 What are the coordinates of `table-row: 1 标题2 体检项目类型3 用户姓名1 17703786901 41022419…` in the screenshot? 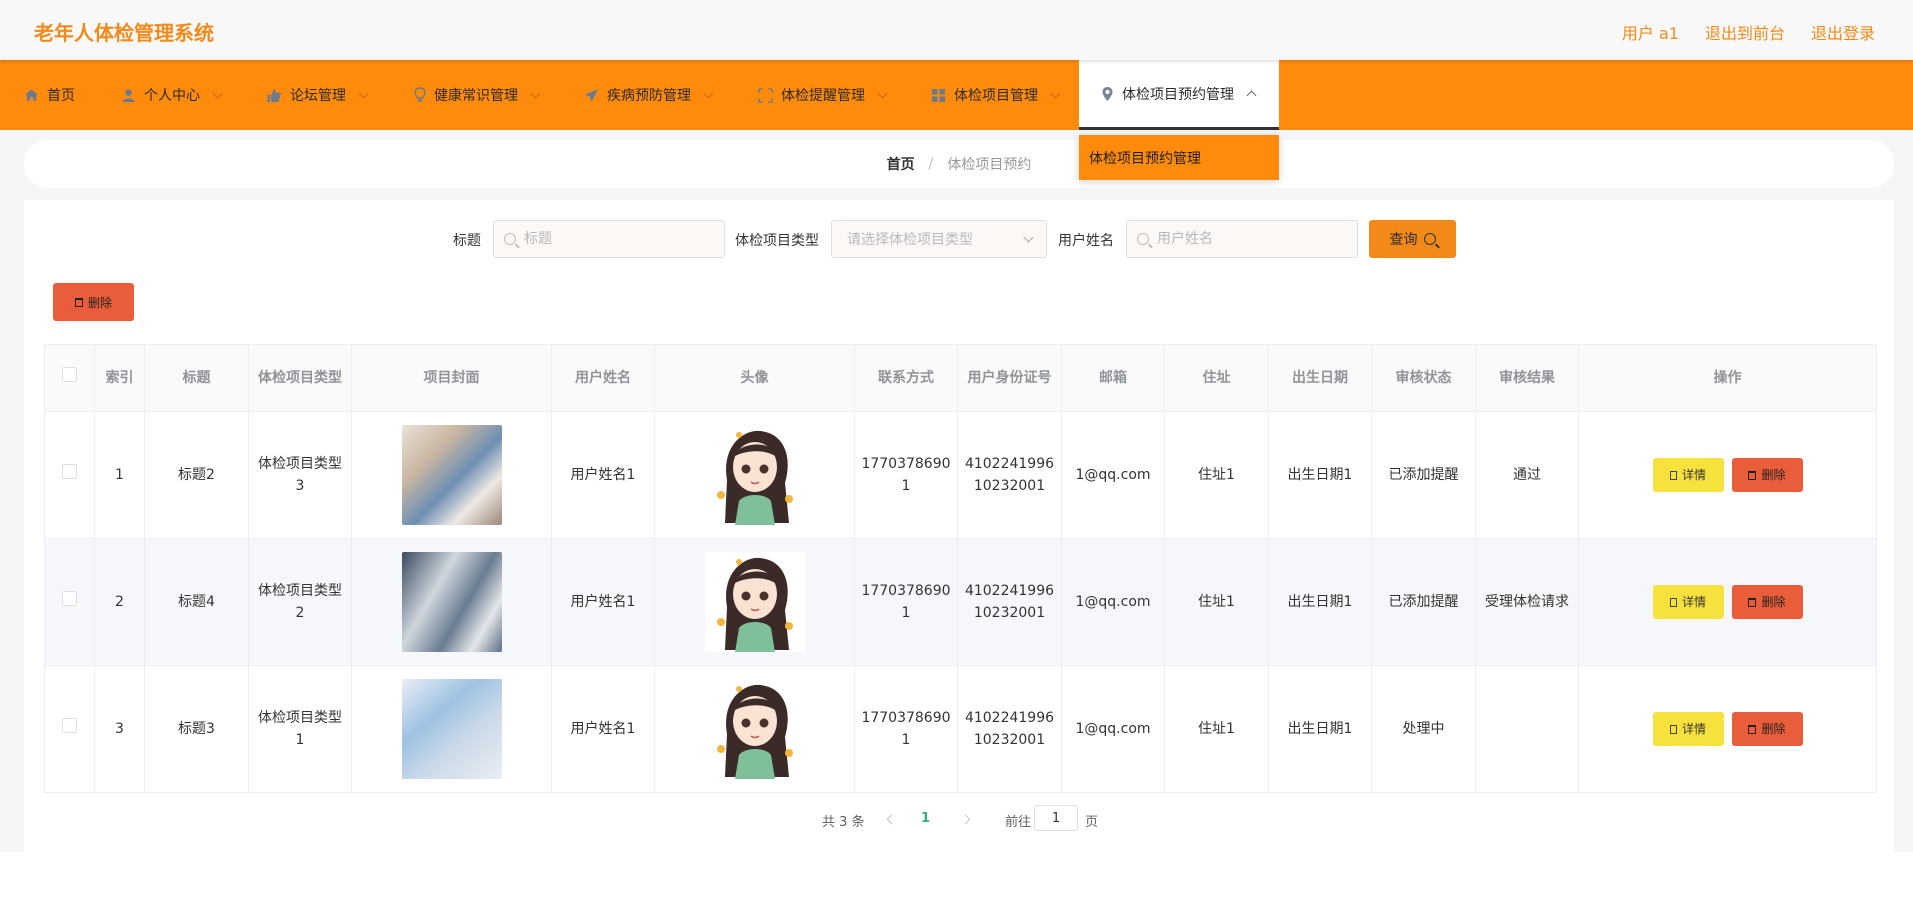 It's located at (960, 475).